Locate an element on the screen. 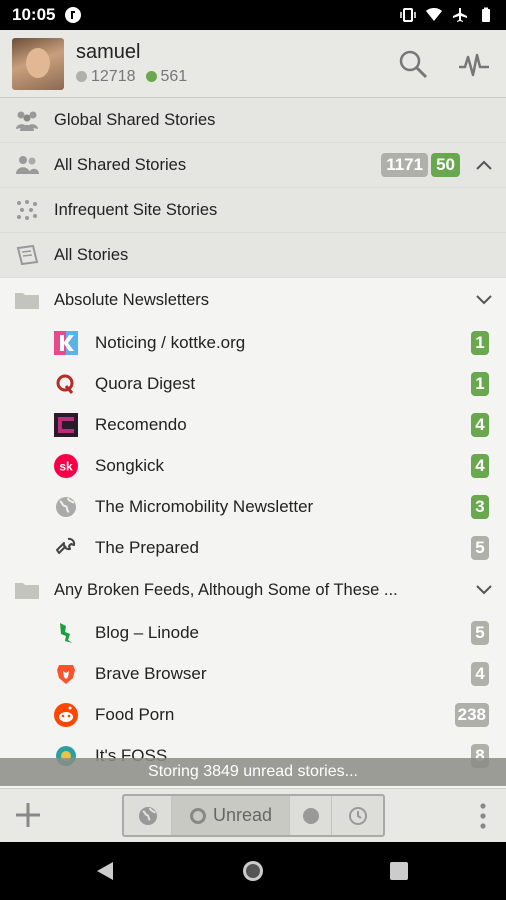 Image resolution: width=506 pixels, height=900 pixels. feed-row: Noticing / kottke.org 1 is located at coordinates (253, 342).